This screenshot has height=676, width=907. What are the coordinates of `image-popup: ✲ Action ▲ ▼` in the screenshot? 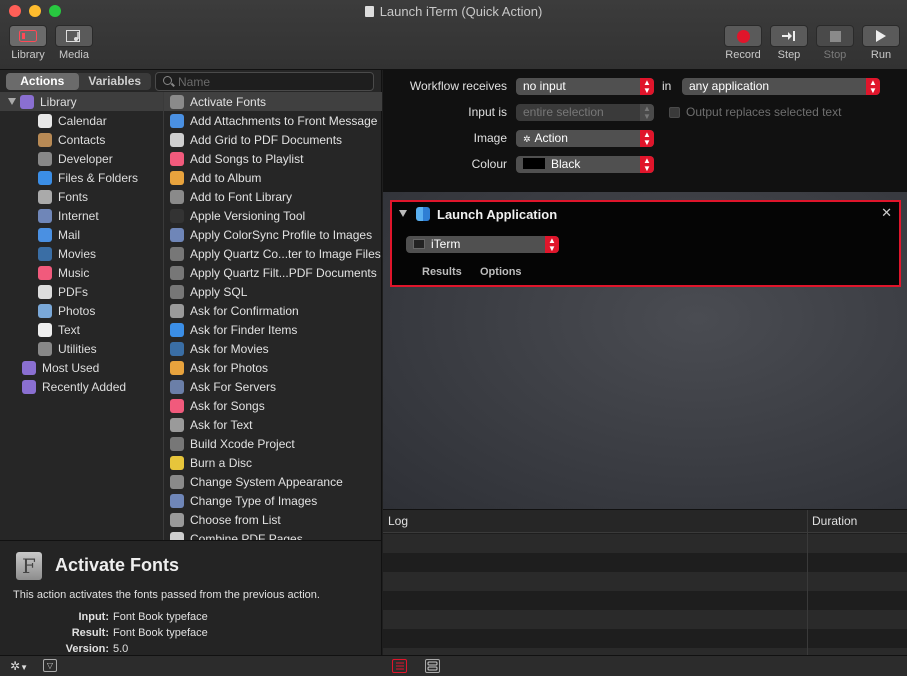 It's located at (585, 138).